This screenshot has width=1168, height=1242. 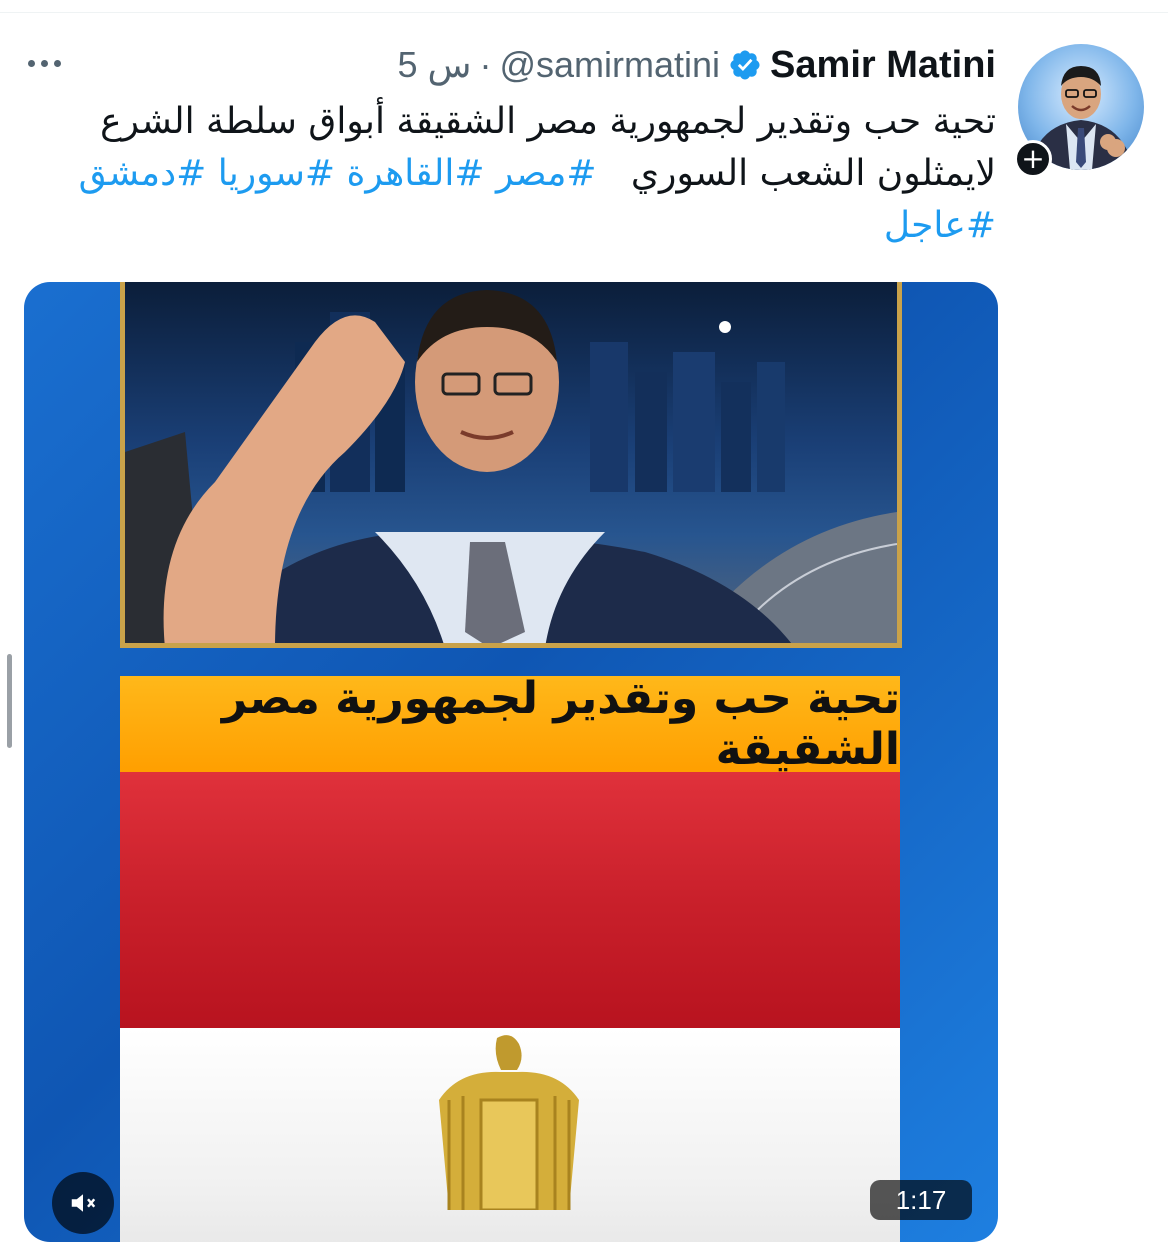 I want to click on follow-plus-button: +, so click(x=1033, y=159).